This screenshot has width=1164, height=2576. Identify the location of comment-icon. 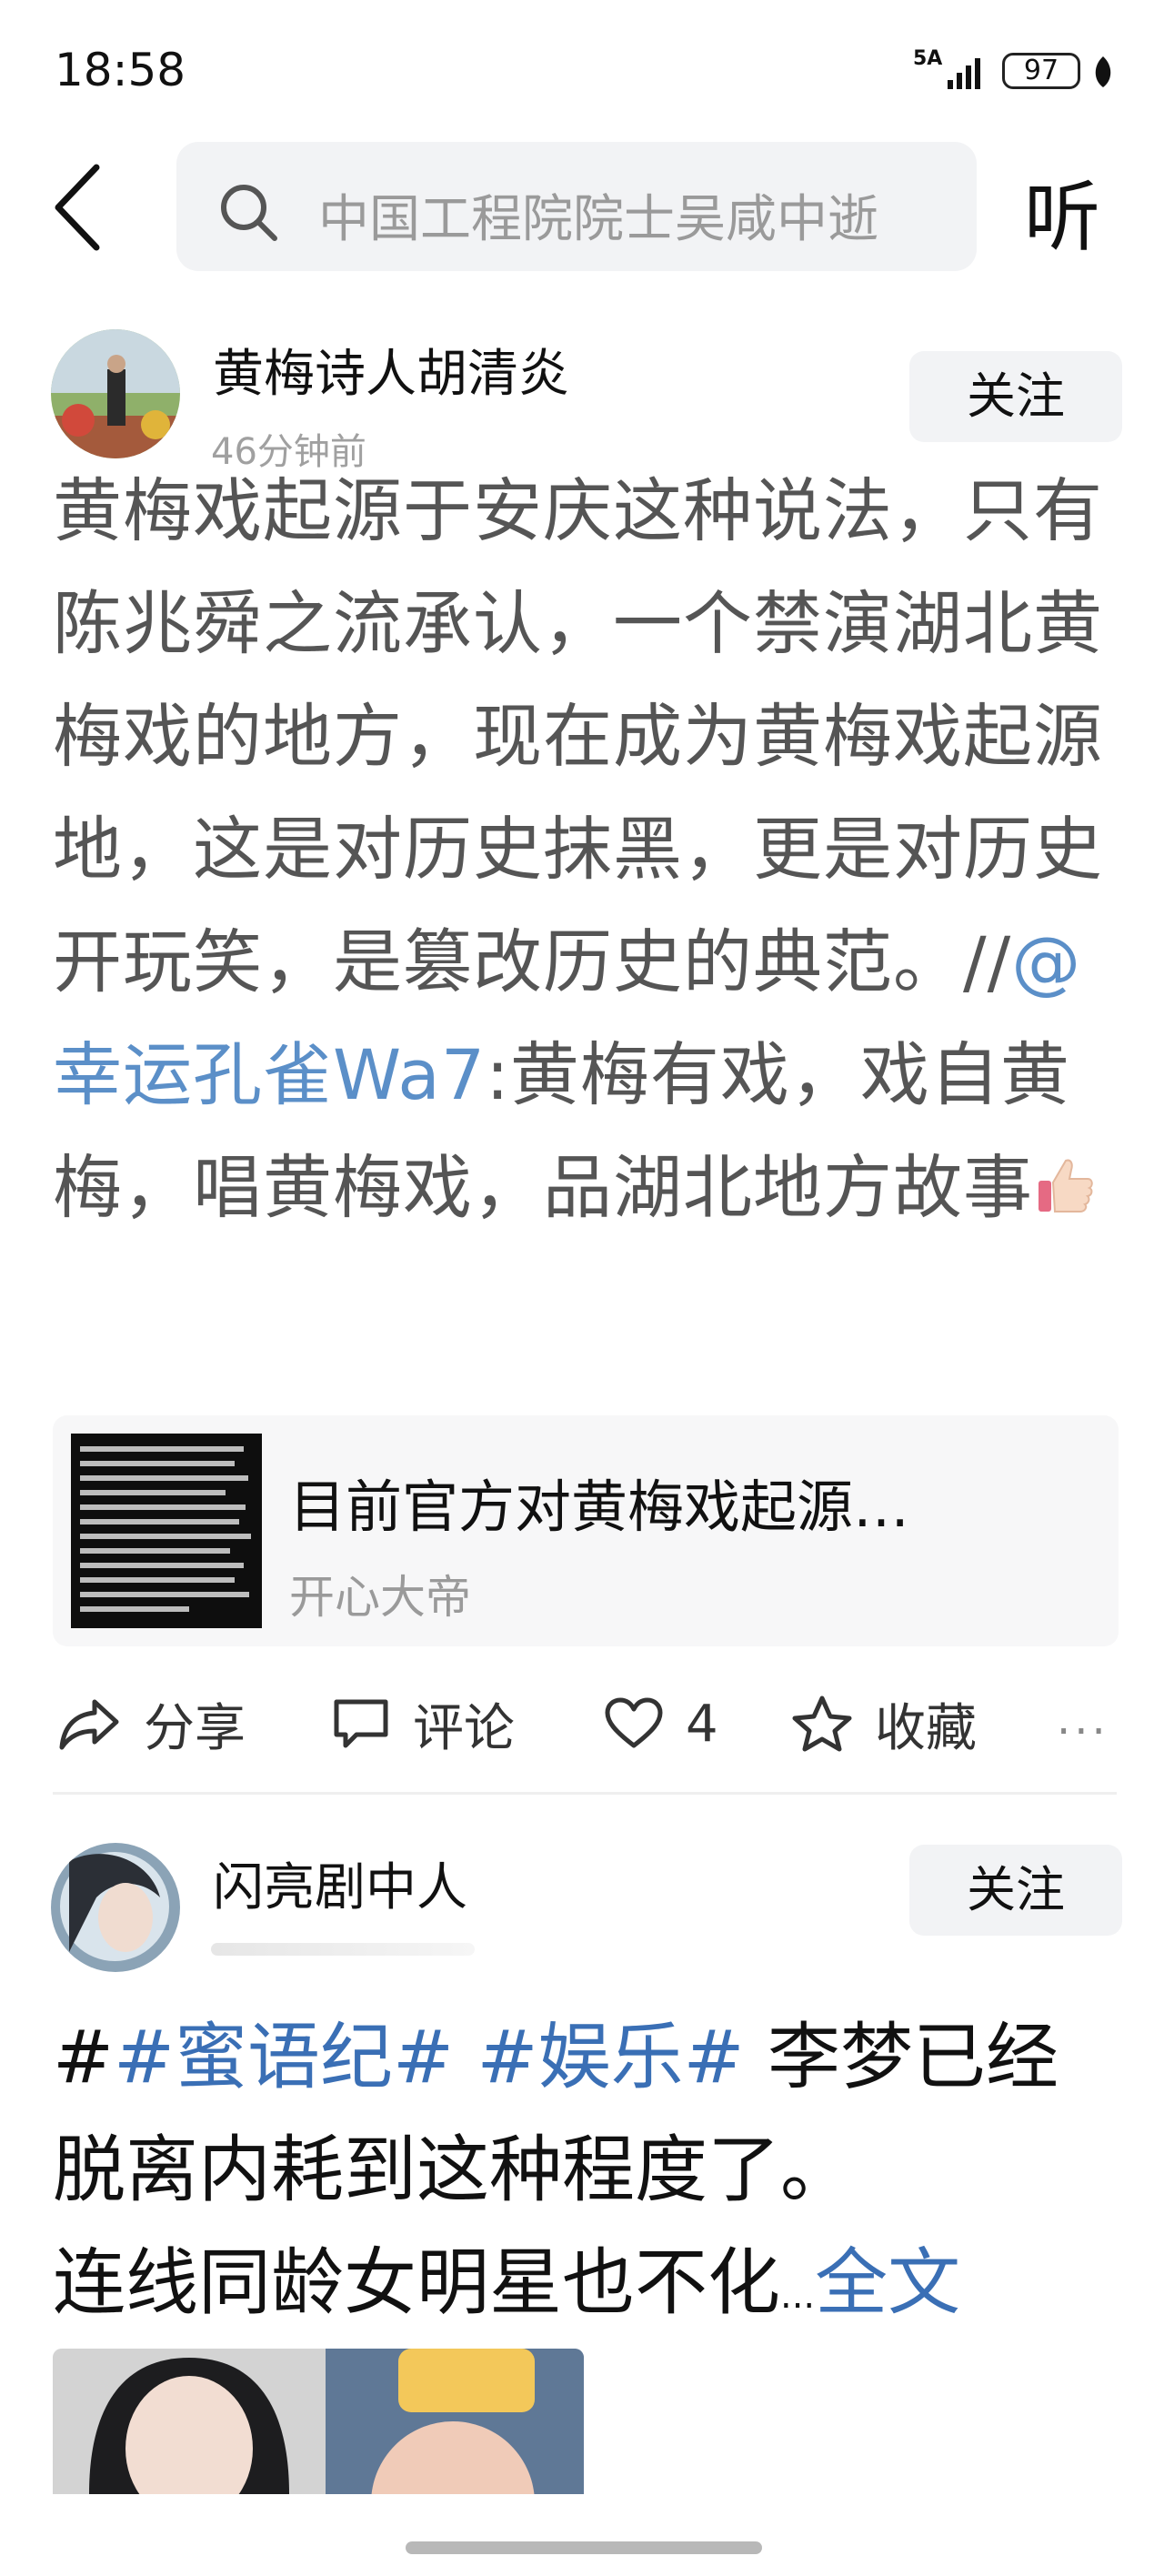
(361, 1723).